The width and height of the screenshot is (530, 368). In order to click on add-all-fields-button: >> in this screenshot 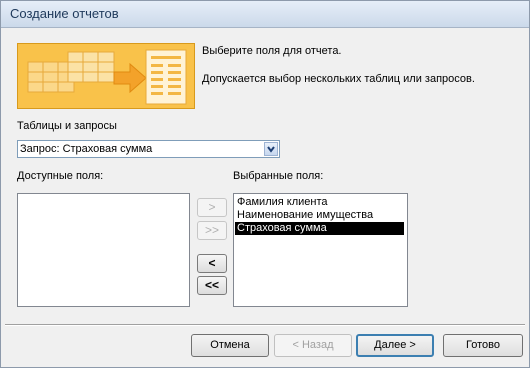, I will do `click(212, 230)`.